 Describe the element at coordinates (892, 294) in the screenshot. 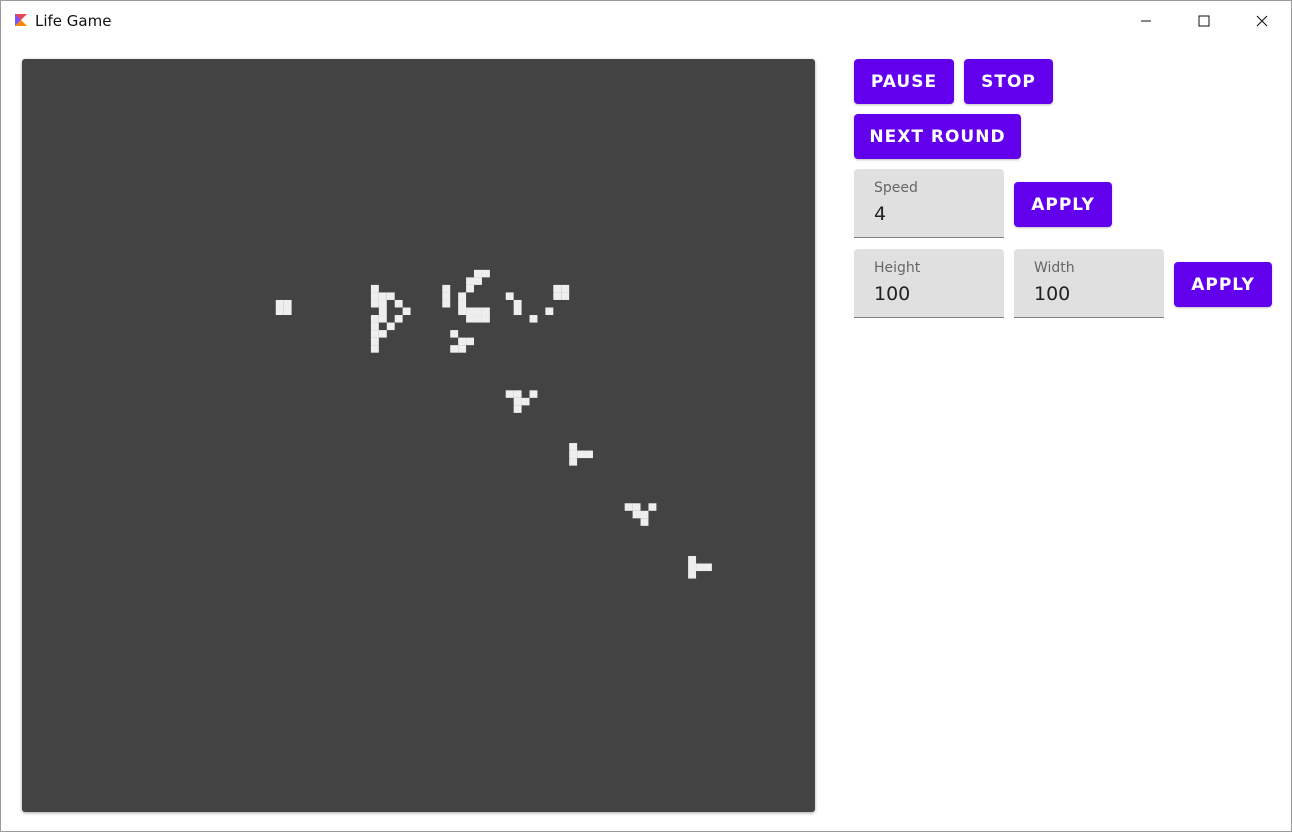

I see `height-field-value: 100` at that location.